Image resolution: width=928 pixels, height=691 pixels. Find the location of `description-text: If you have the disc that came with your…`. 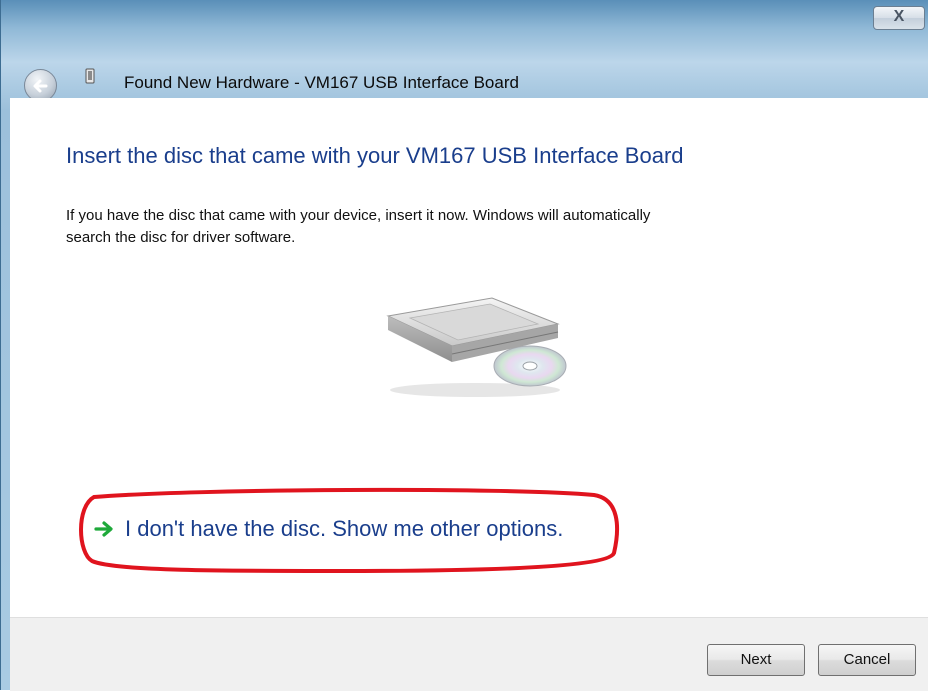

description-text: If you have the disc that came with your… is located at coordinates (446, 227).